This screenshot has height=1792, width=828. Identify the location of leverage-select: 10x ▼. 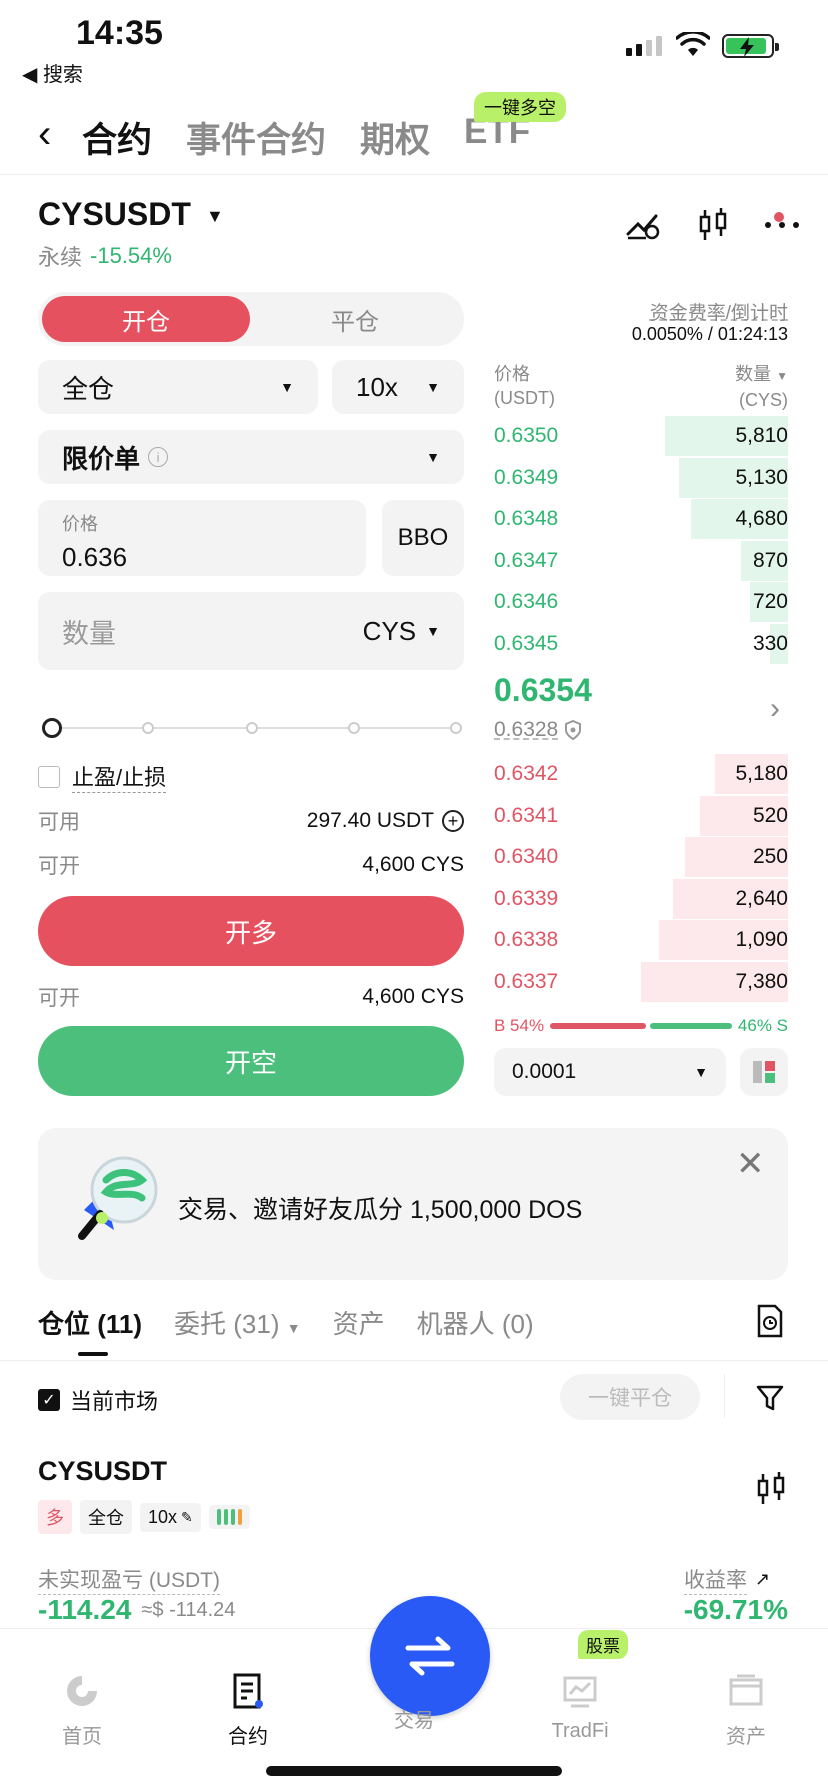
(398, 387).